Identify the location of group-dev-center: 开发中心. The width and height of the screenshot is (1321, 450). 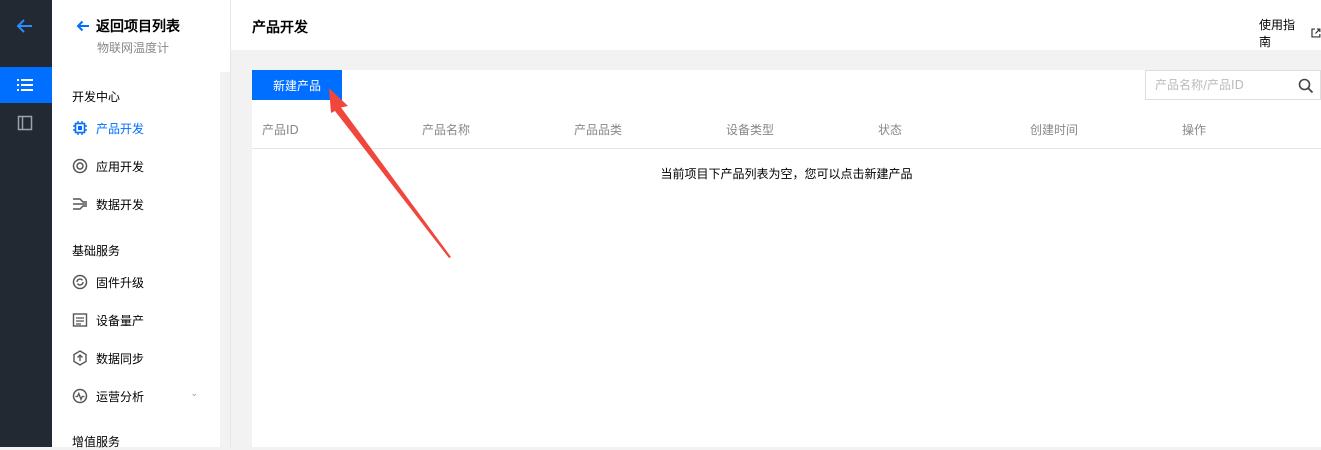
(96, 97).